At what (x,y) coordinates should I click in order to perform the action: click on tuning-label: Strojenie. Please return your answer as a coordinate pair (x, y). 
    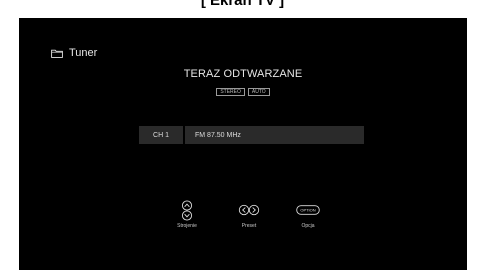
    Looking at the image, I should click on (187, 226).